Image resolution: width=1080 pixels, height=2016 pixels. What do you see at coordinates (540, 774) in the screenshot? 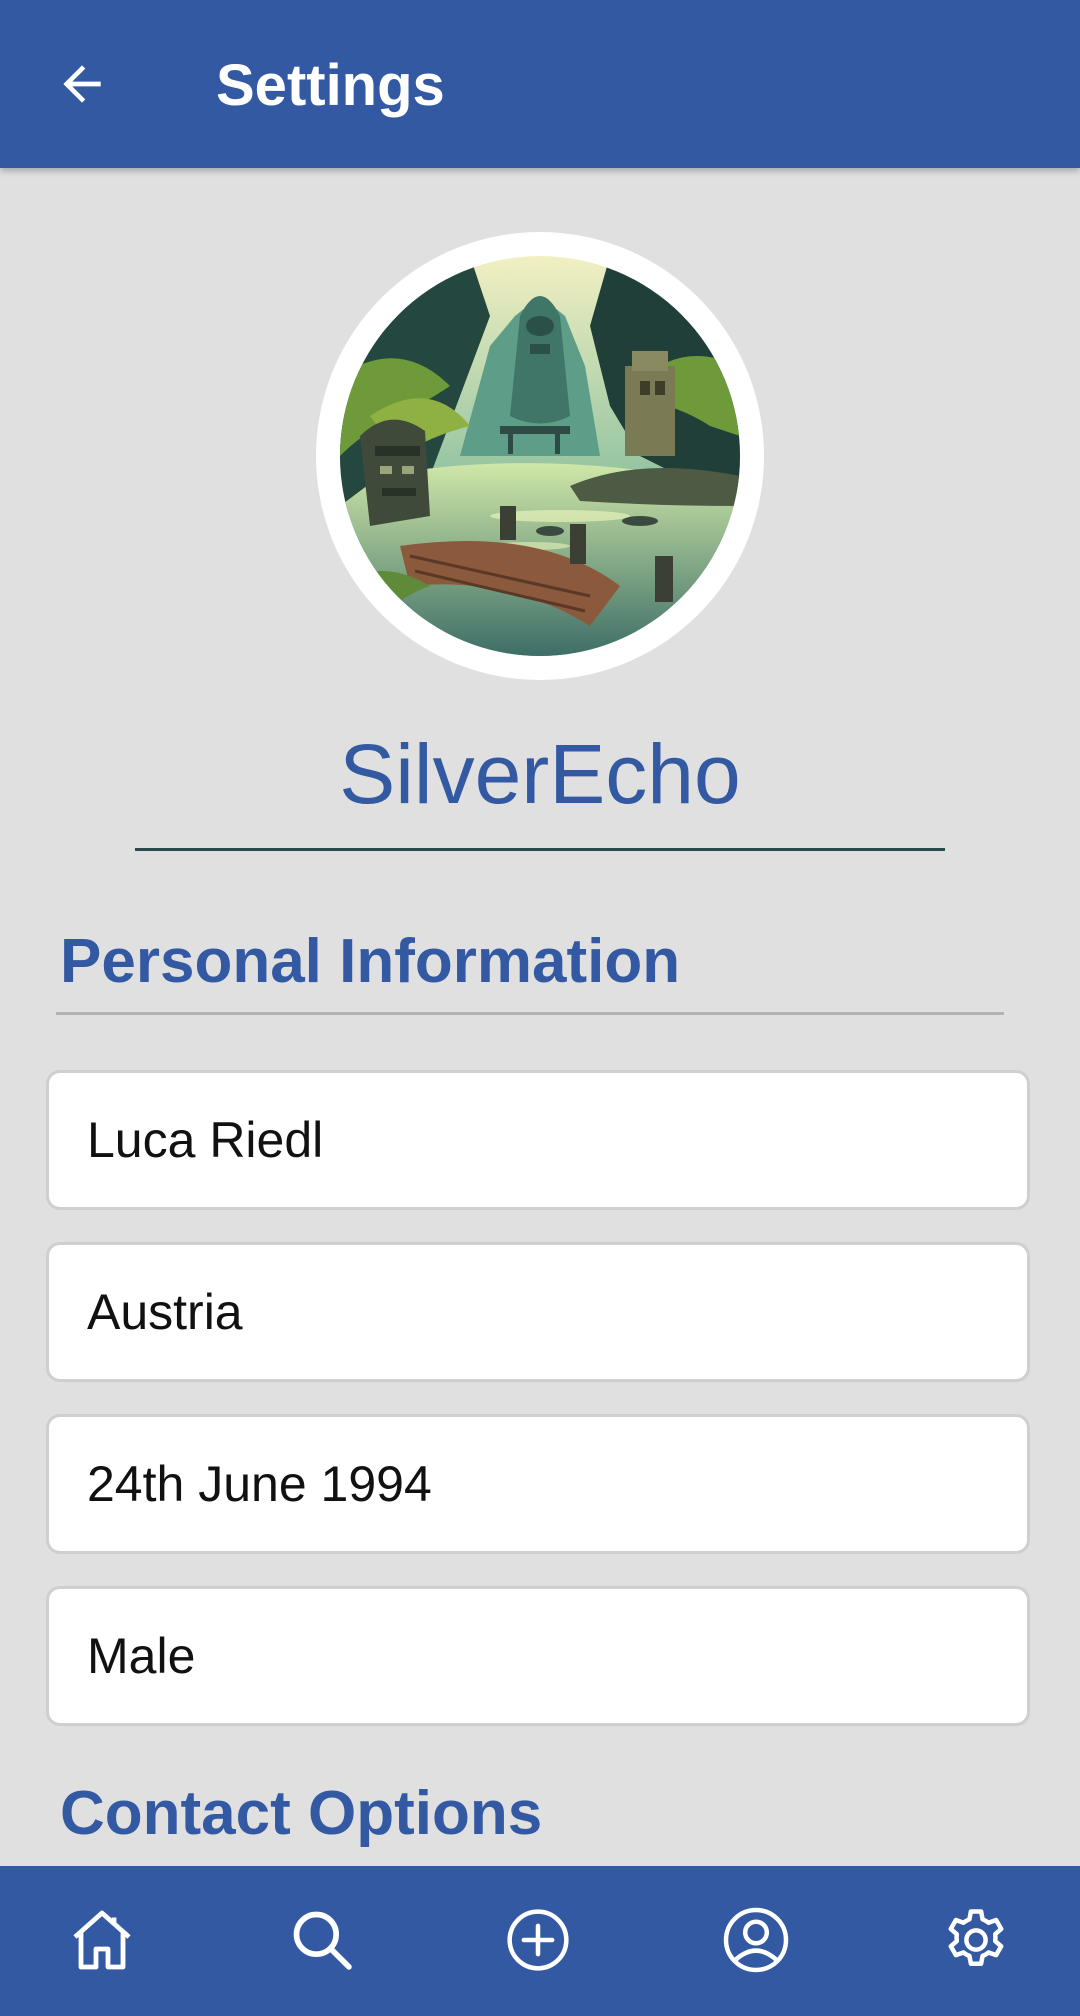
I see `username: SilverEcho` at bounding box center [540, 774].